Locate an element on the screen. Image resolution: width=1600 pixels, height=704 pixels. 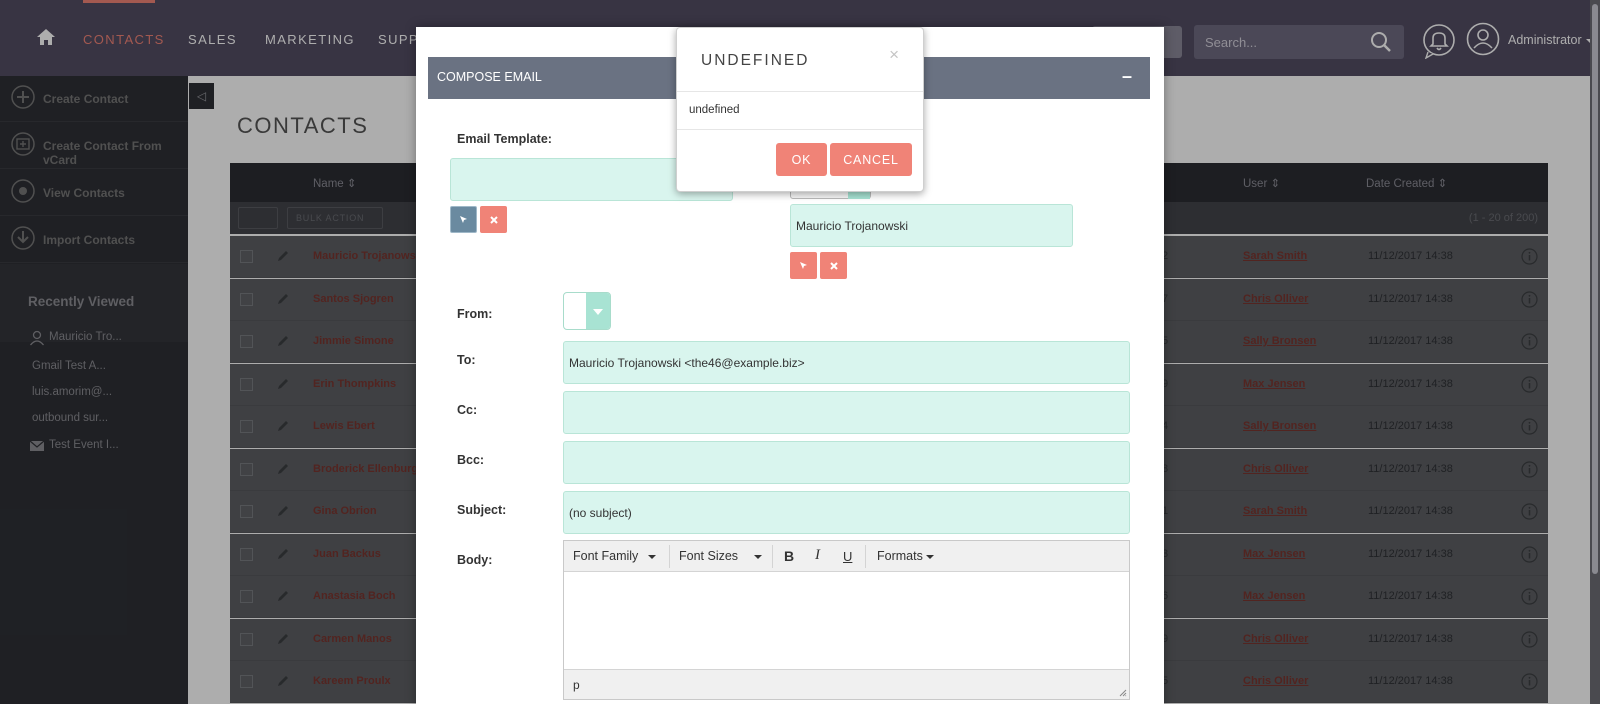
alert-dialog: UNDEFINED × undefined OK CANCEL is located at coordinates (800, 109).